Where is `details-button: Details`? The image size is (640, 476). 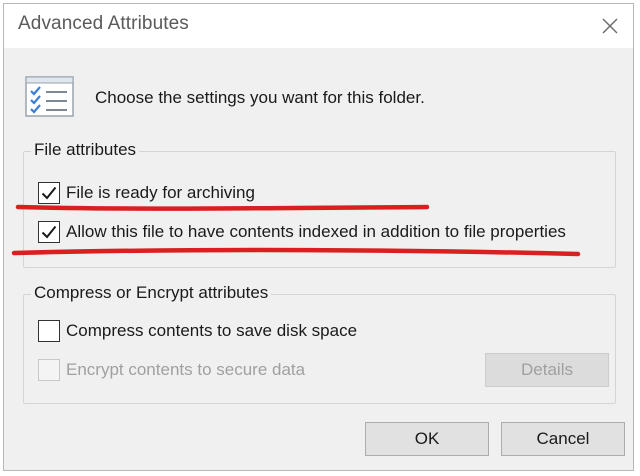 details-button: Details is located at coordinates (547, 370).